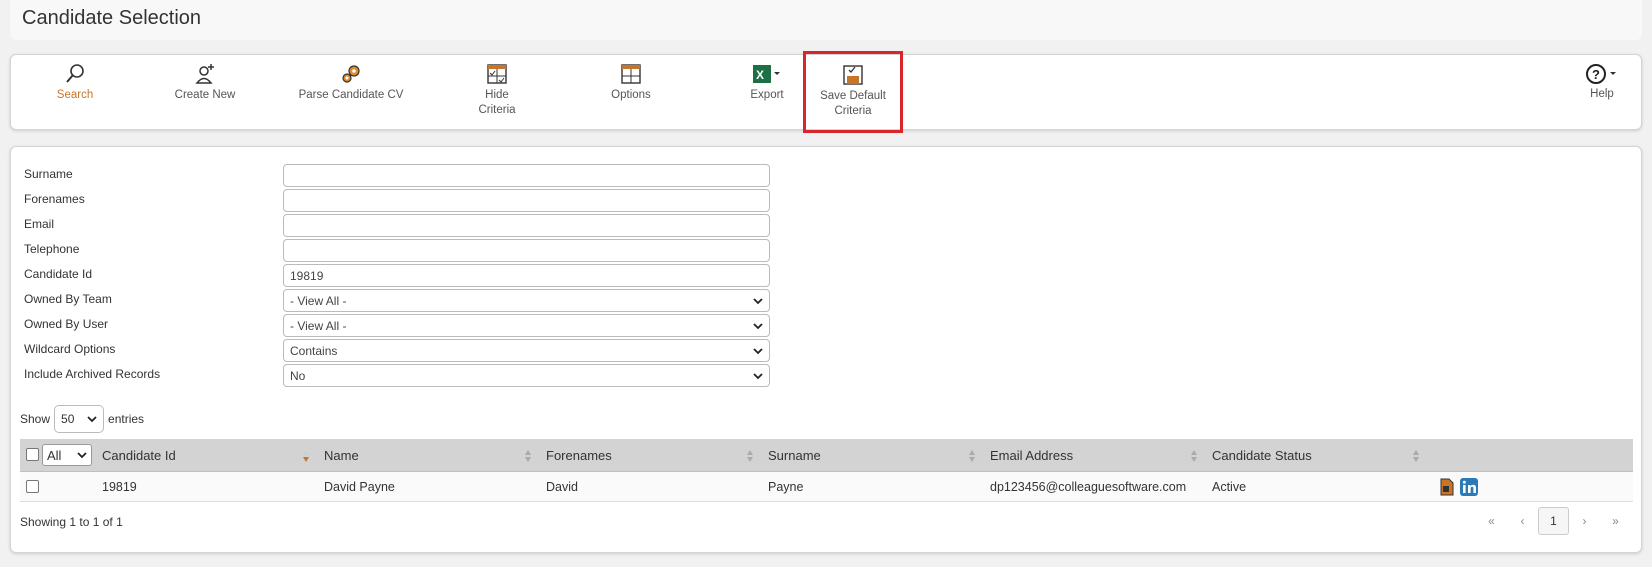 This screenshot has height=567, width=1652. What do you see at coordinates (1229, 487) in the screenshot?
I see `cell-status: Active` at bounding box center [1229, 487].